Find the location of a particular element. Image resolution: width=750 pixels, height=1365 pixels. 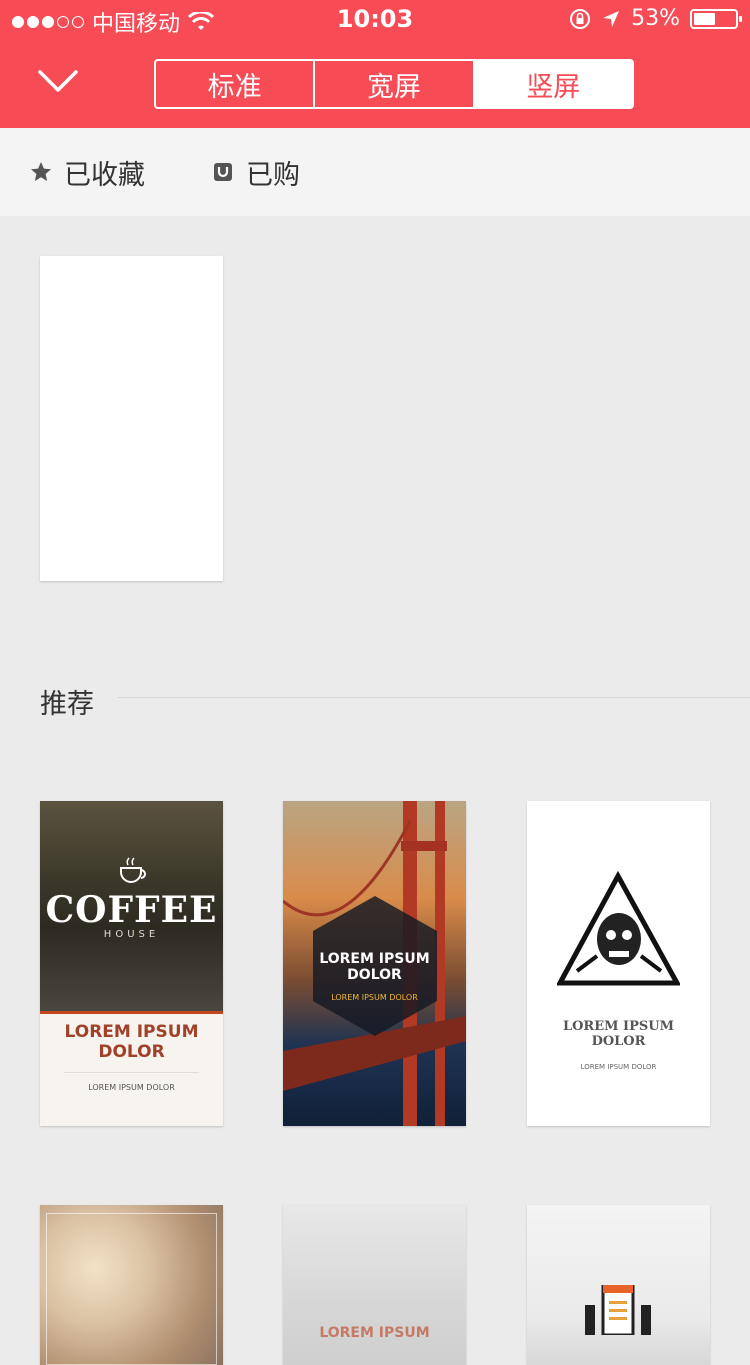

coffee-cup-icon is located at coordinates (133, 870).